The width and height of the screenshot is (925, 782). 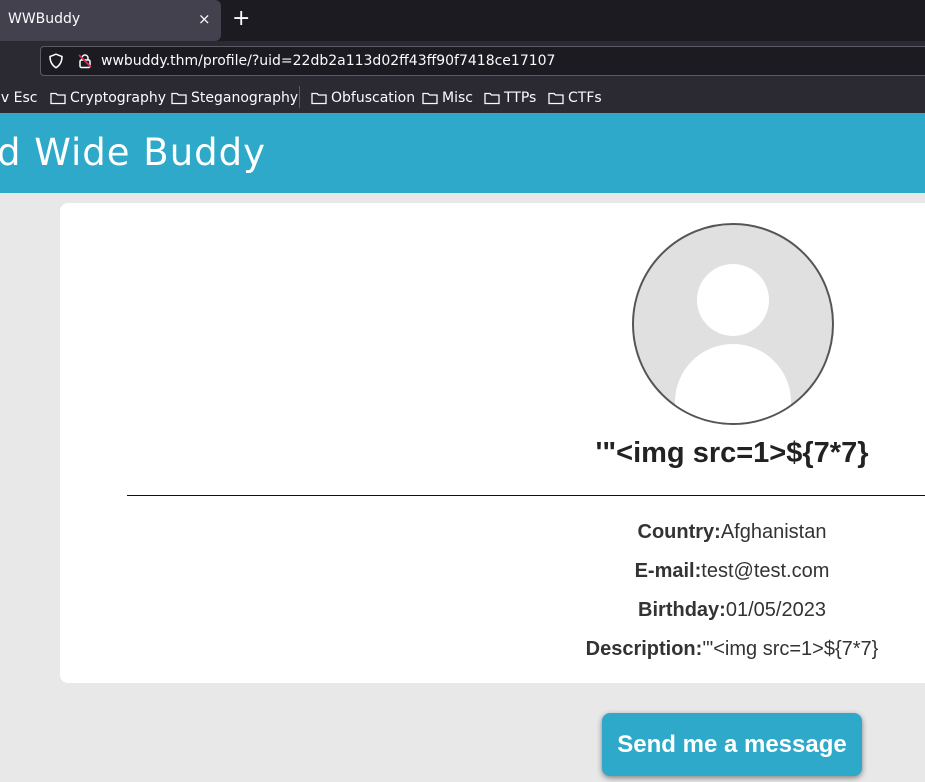 What do you see at coordinates (110, 20) in the screenshot?
I see `browser-tab: WWBuddy ×` at bounding box center [110, 20].